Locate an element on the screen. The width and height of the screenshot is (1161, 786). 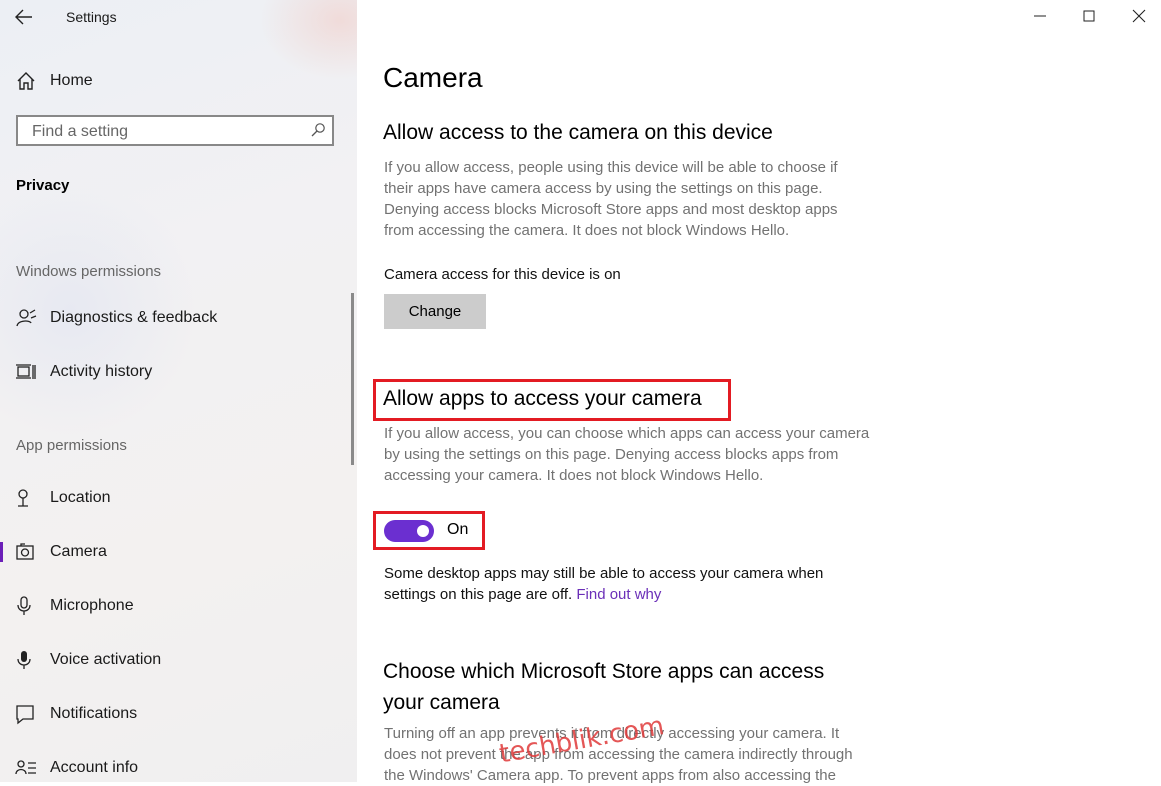
sidebar-item-voice-activation: Voice activation is located at coordinates (170, 660).